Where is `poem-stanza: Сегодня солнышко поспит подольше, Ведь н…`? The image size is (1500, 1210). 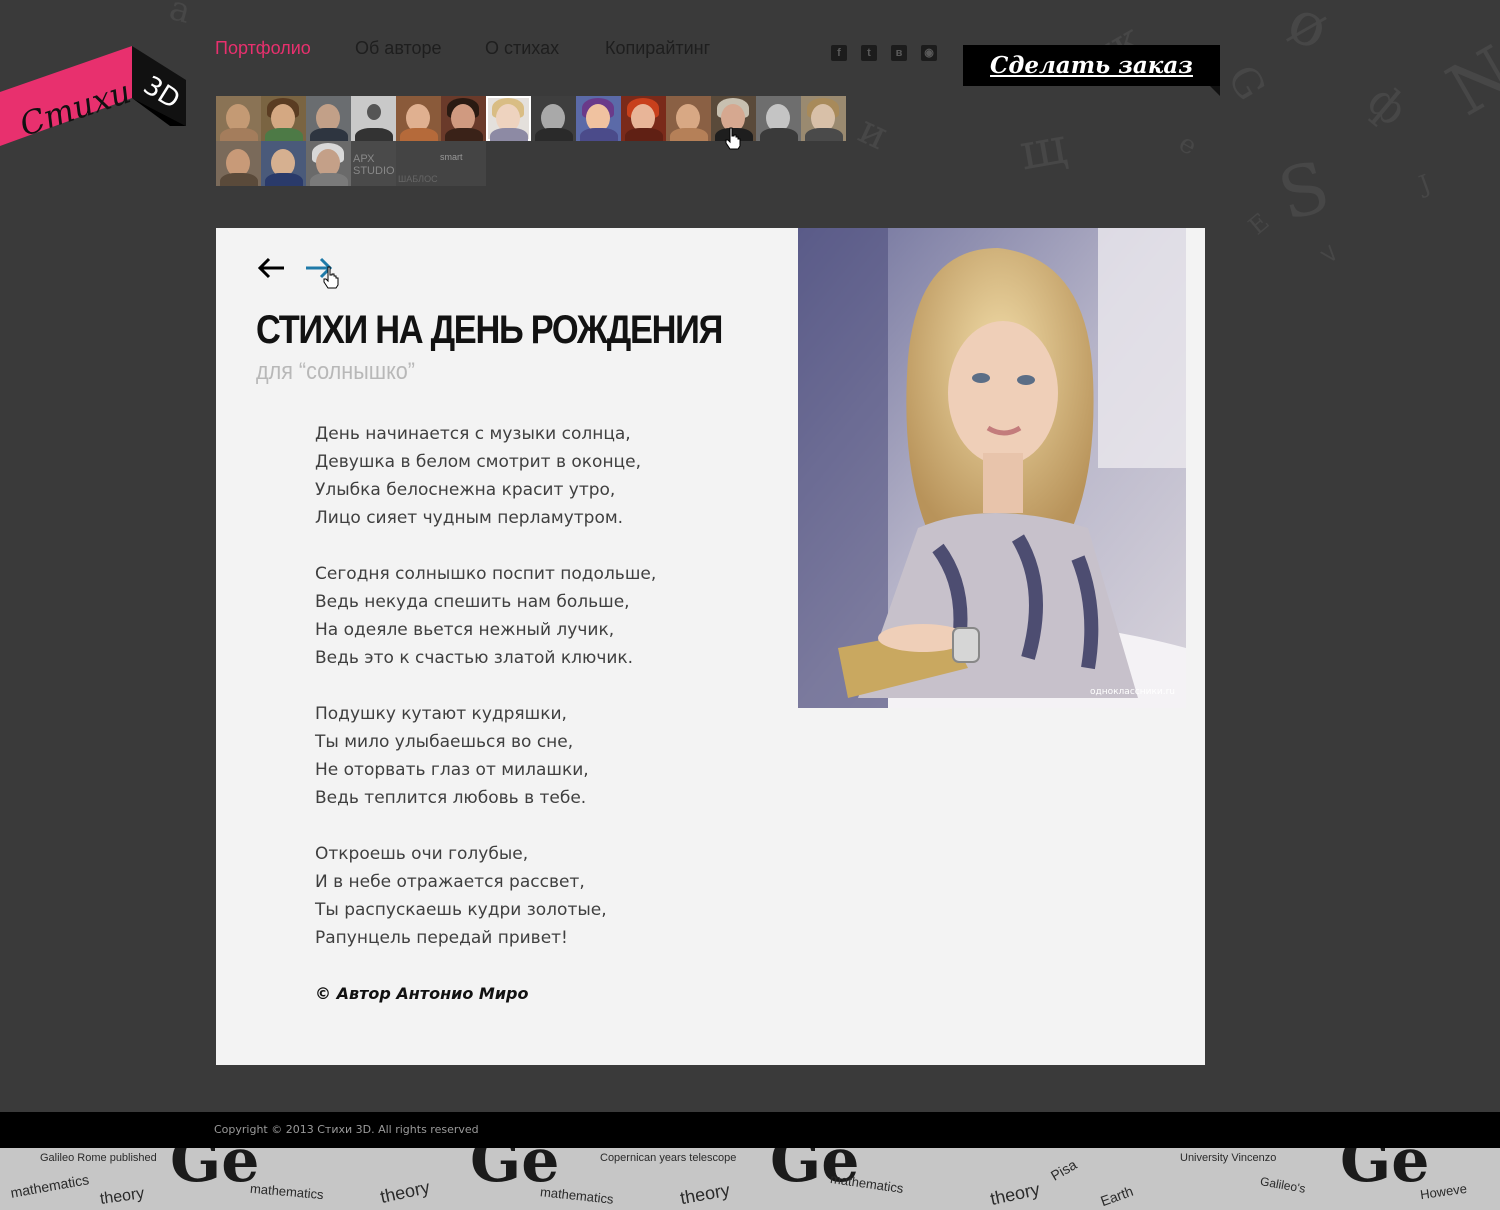 poem-stanza: Сегодня солнышко поспит подольше, Ведь н… is located at coordinates (535, 616).